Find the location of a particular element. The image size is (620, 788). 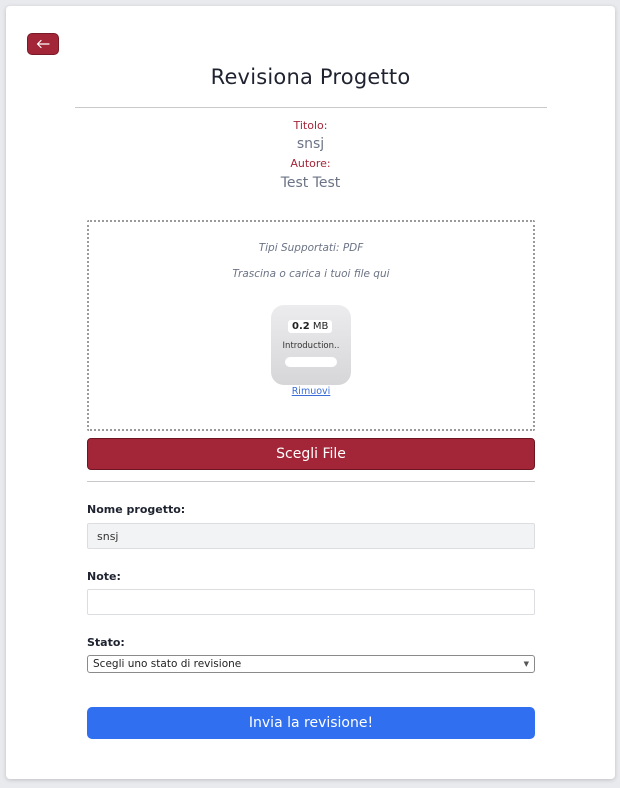

state-label: Stato: is located at coordinates (106, 642).